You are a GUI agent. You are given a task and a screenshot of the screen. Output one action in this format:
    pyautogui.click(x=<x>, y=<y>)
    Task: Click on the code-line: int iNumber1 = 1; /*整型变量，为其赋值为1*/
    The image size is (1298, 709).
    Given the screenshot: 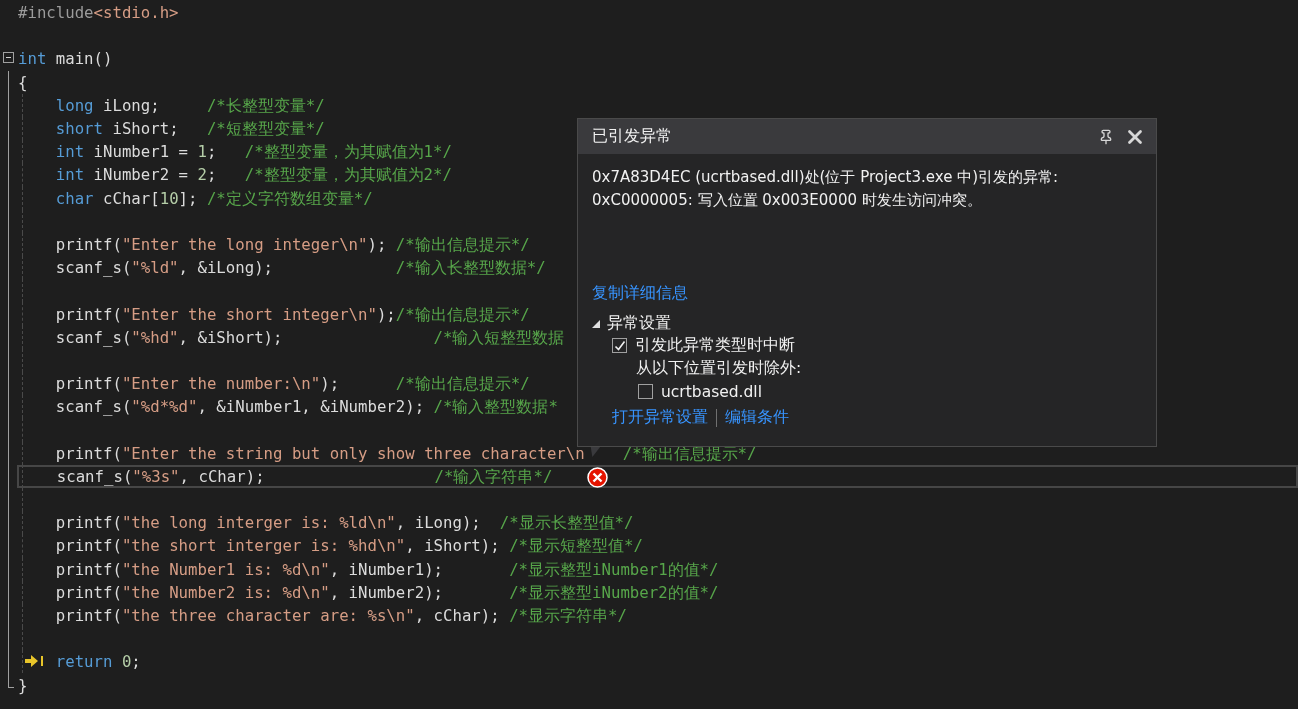 What is the action you would take?
    pyautogui.click(x=253, y=152)
    